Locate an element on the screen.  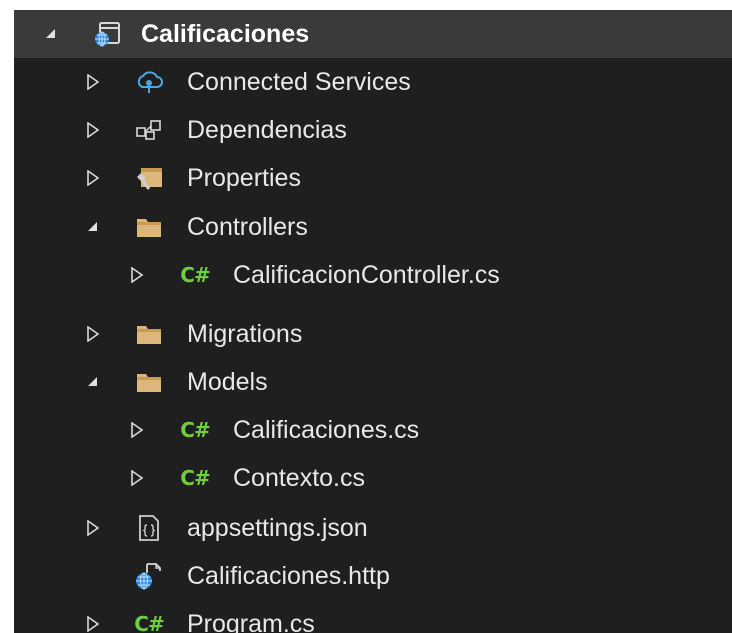
tree-item-controllers: Controllers is located at coordinates (373, 227).